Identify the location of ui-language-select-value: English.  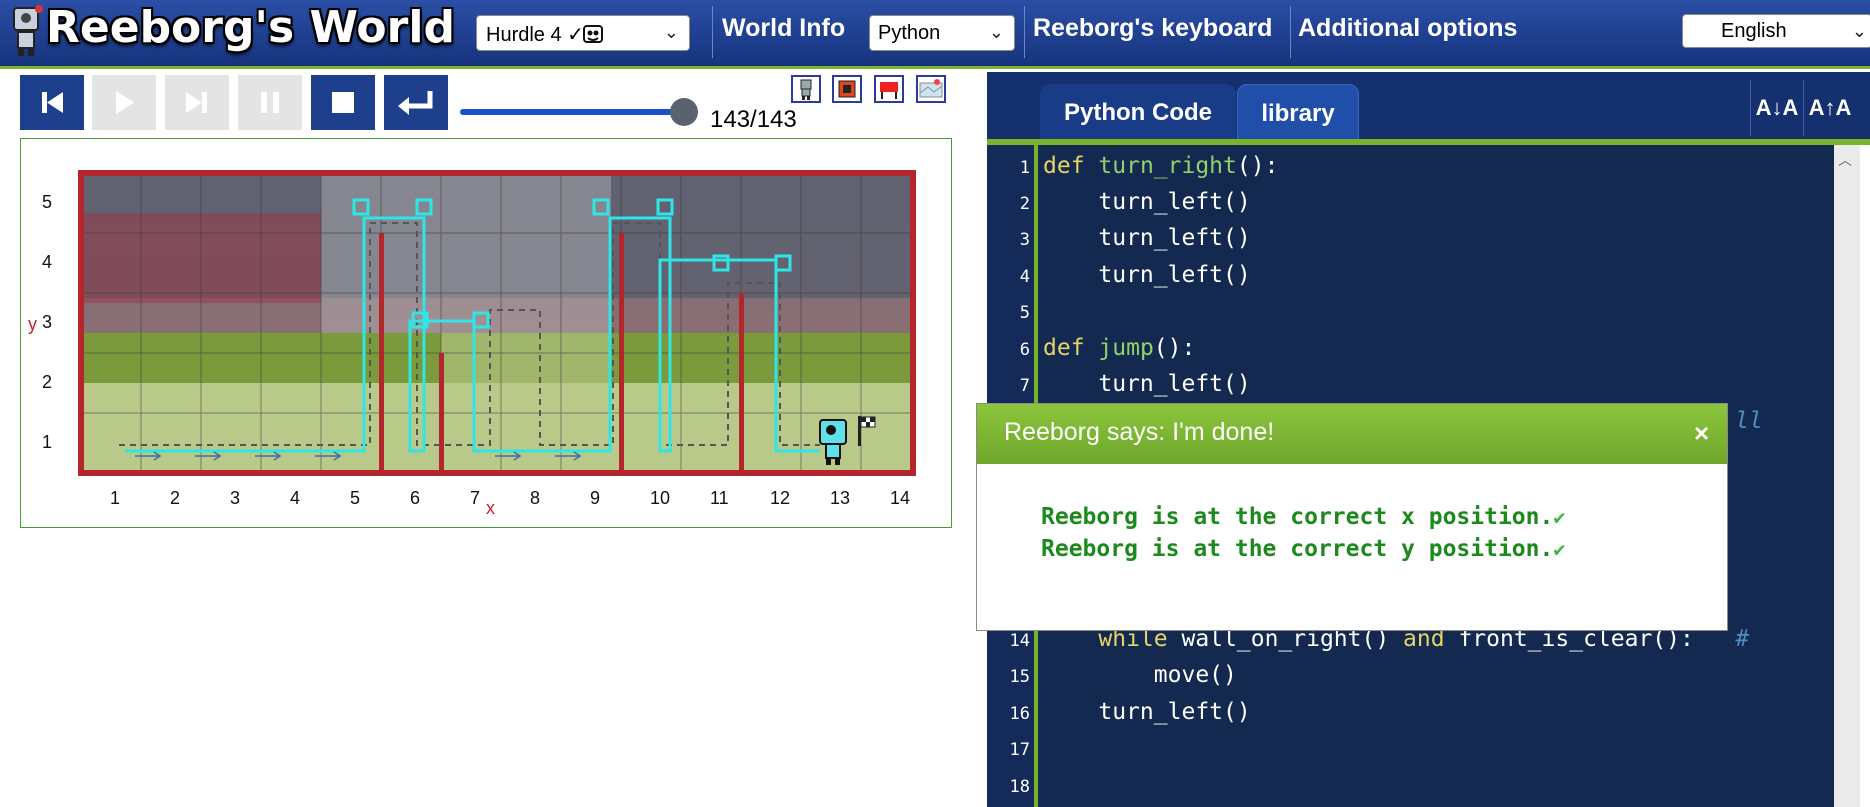
(1754, 31).